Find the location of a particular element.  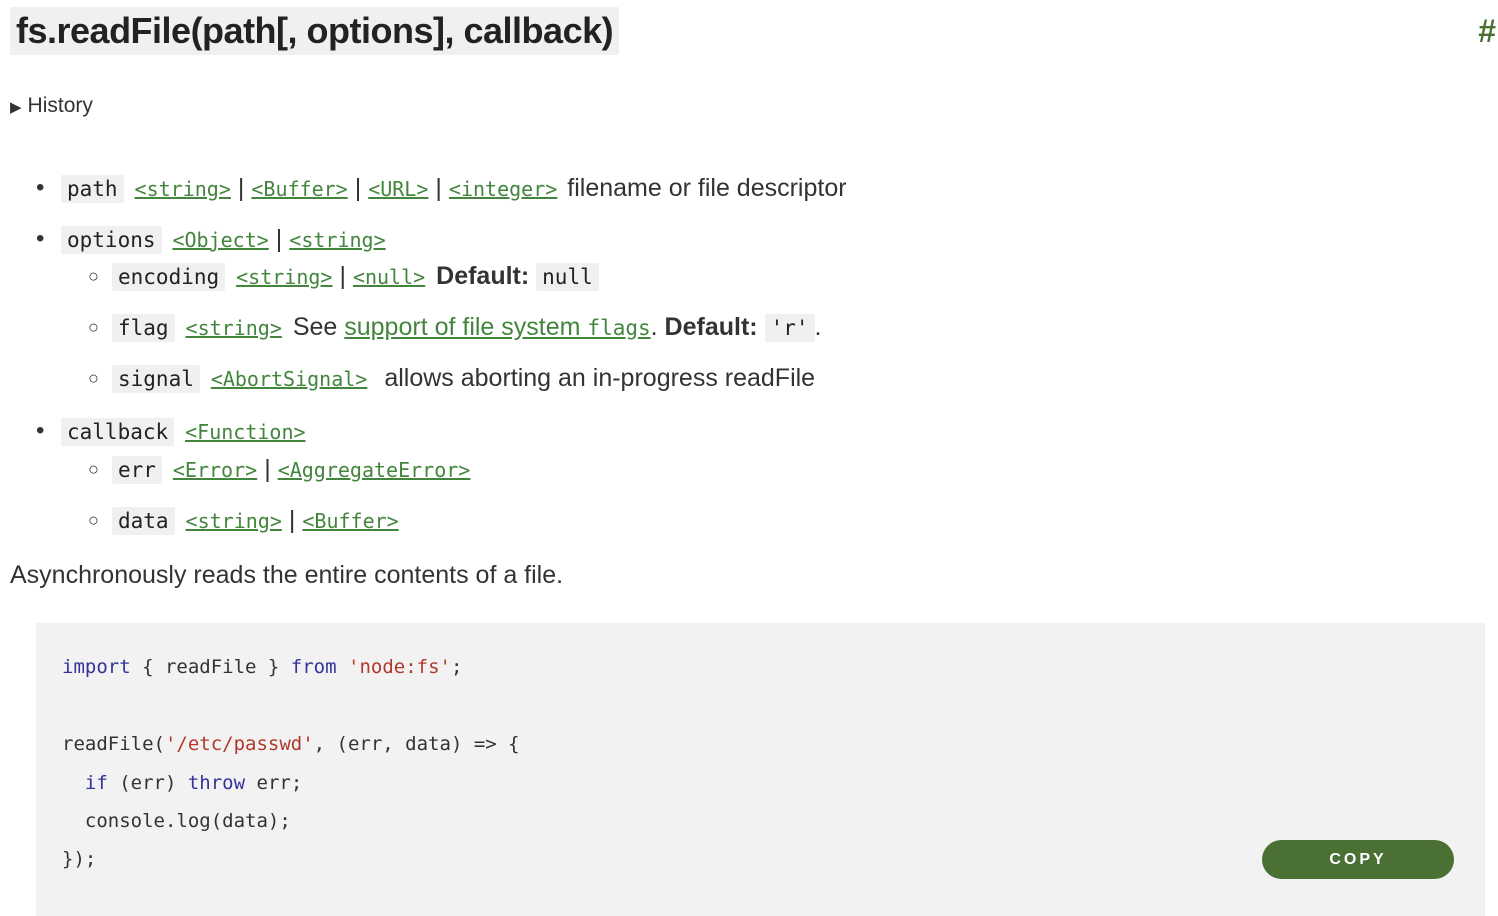

param-name: path is located at coordinates (92, 189).